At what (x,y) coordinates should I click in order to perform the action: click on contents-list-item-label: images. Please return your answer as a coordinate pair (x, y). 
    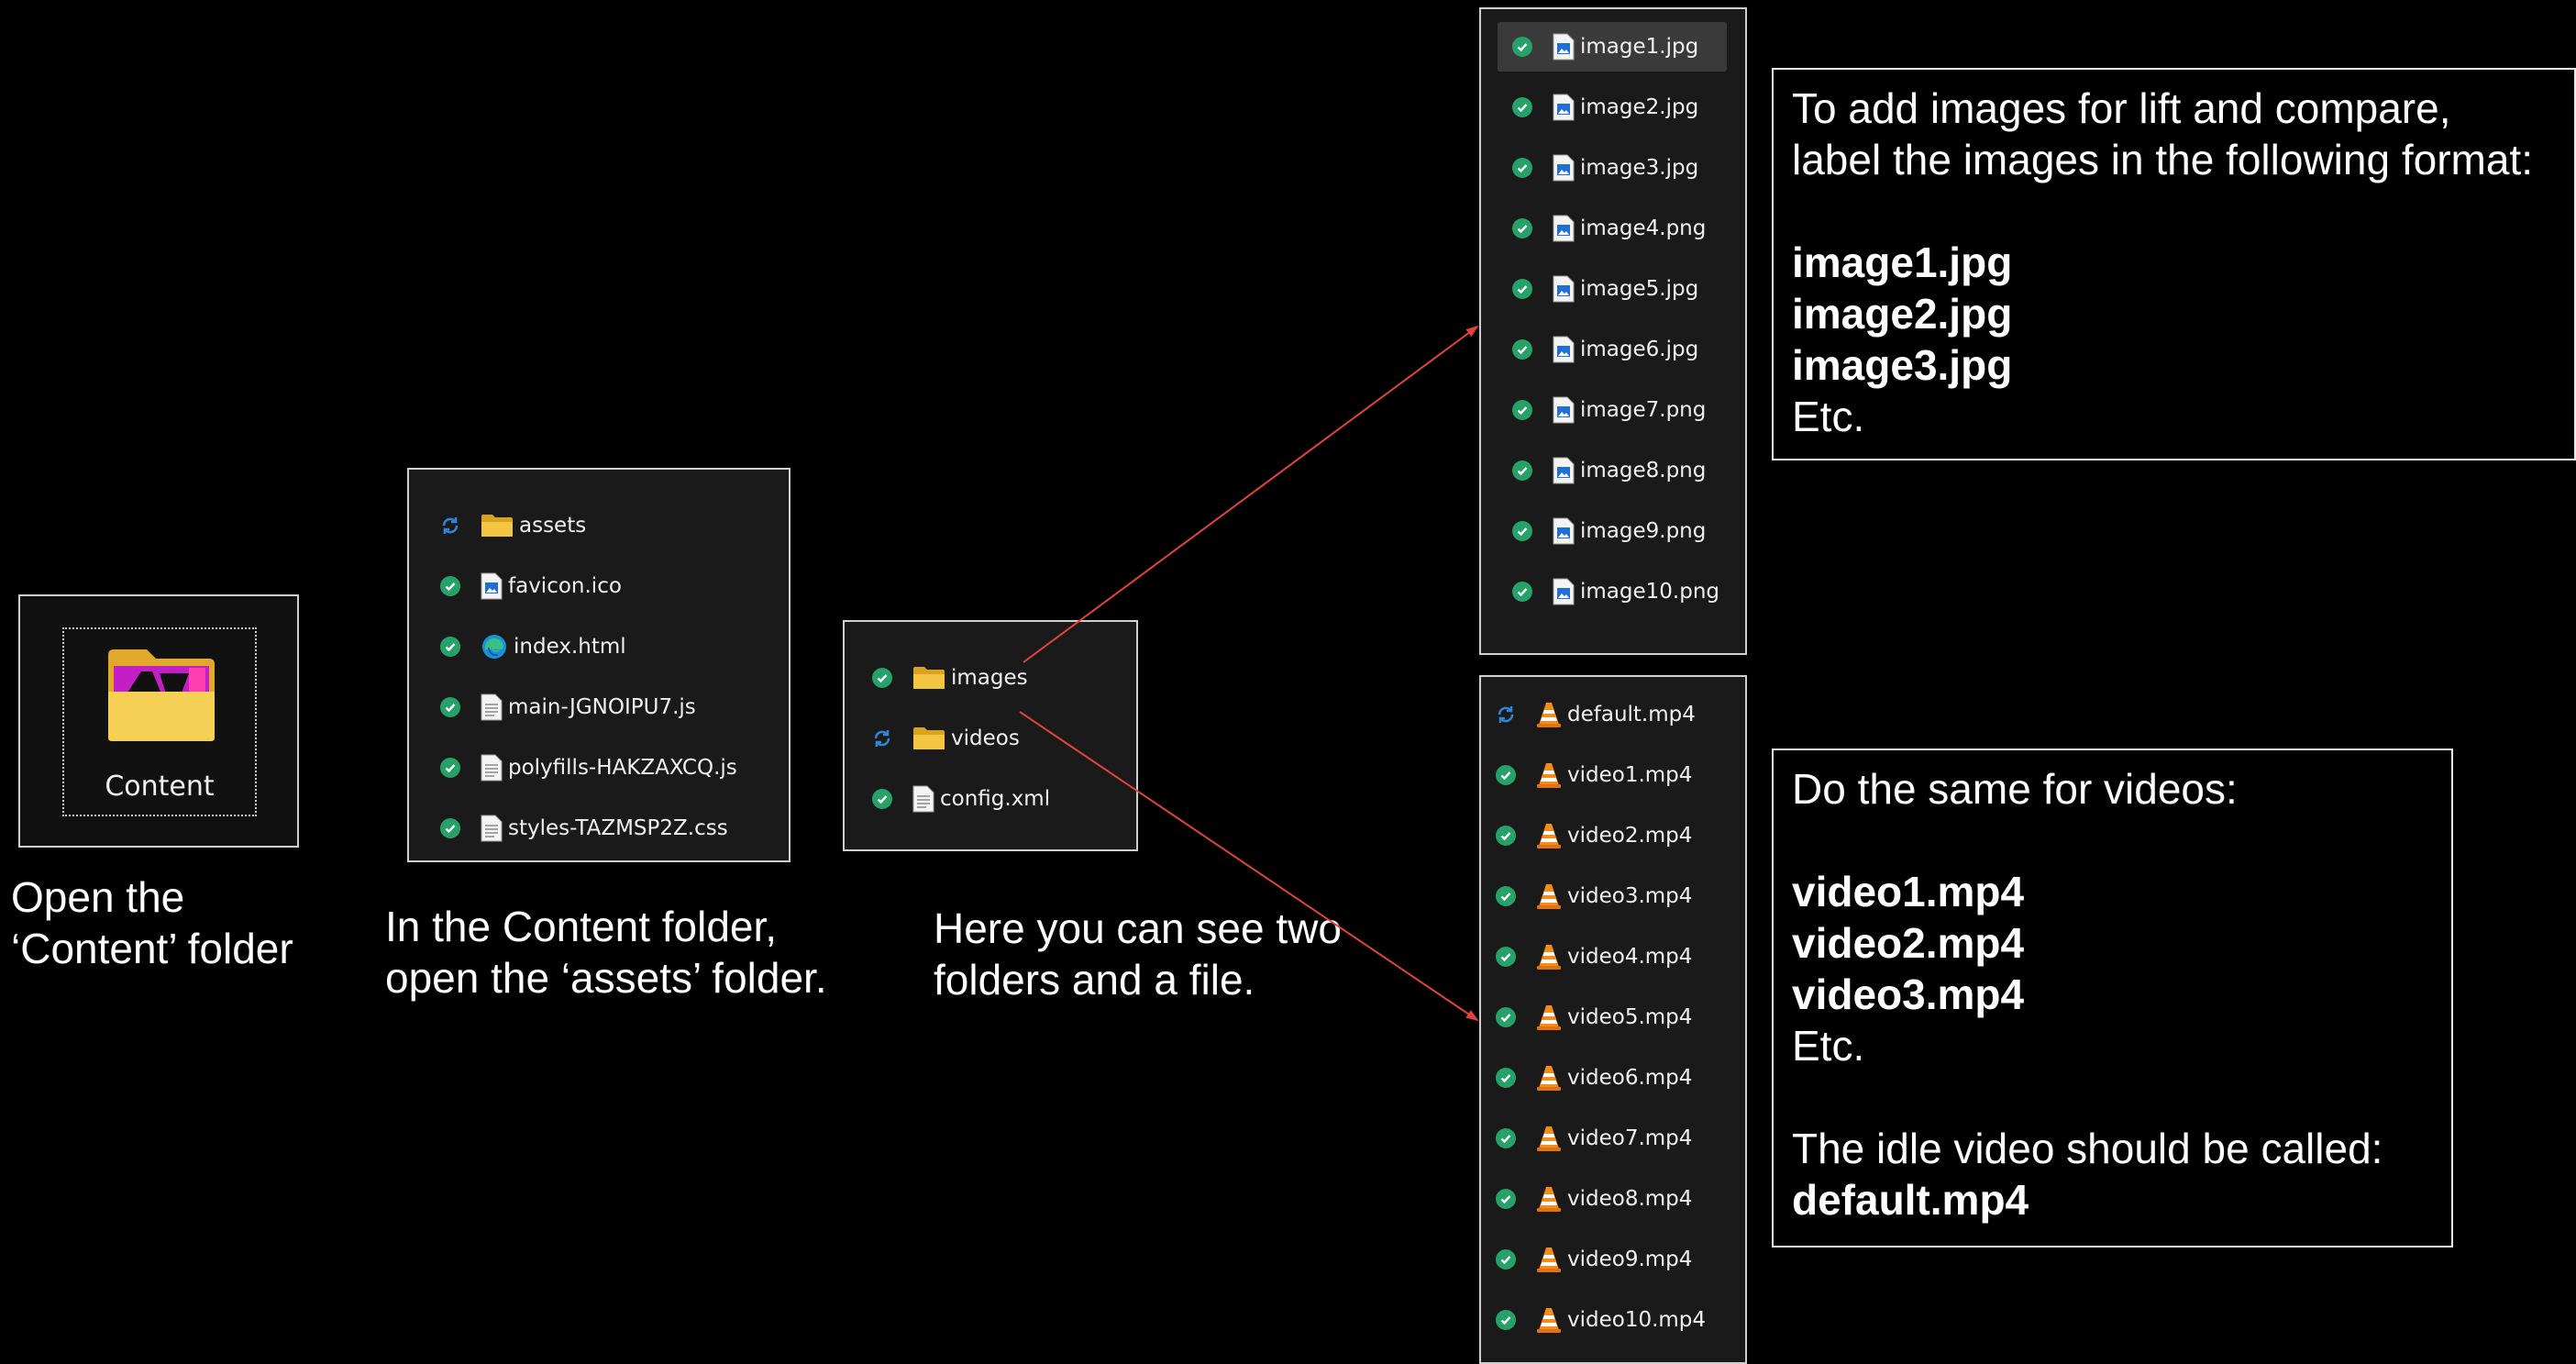
    Looking at the image, I should click on (989, 678).